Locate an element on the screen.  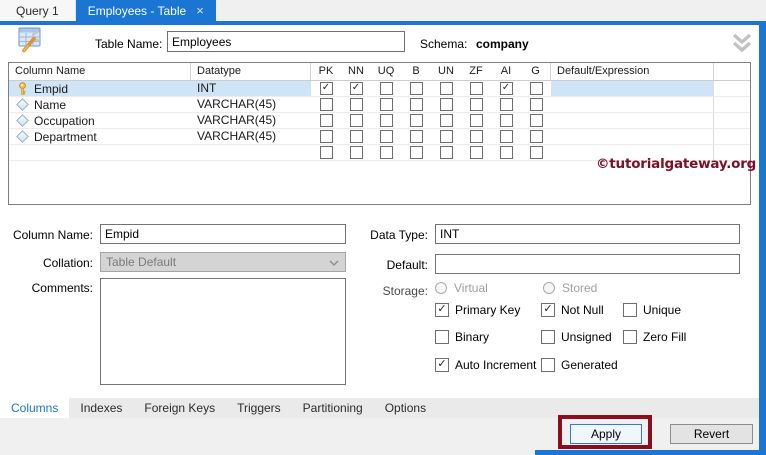
default-expression-cell is located at coordinates (632, 120).